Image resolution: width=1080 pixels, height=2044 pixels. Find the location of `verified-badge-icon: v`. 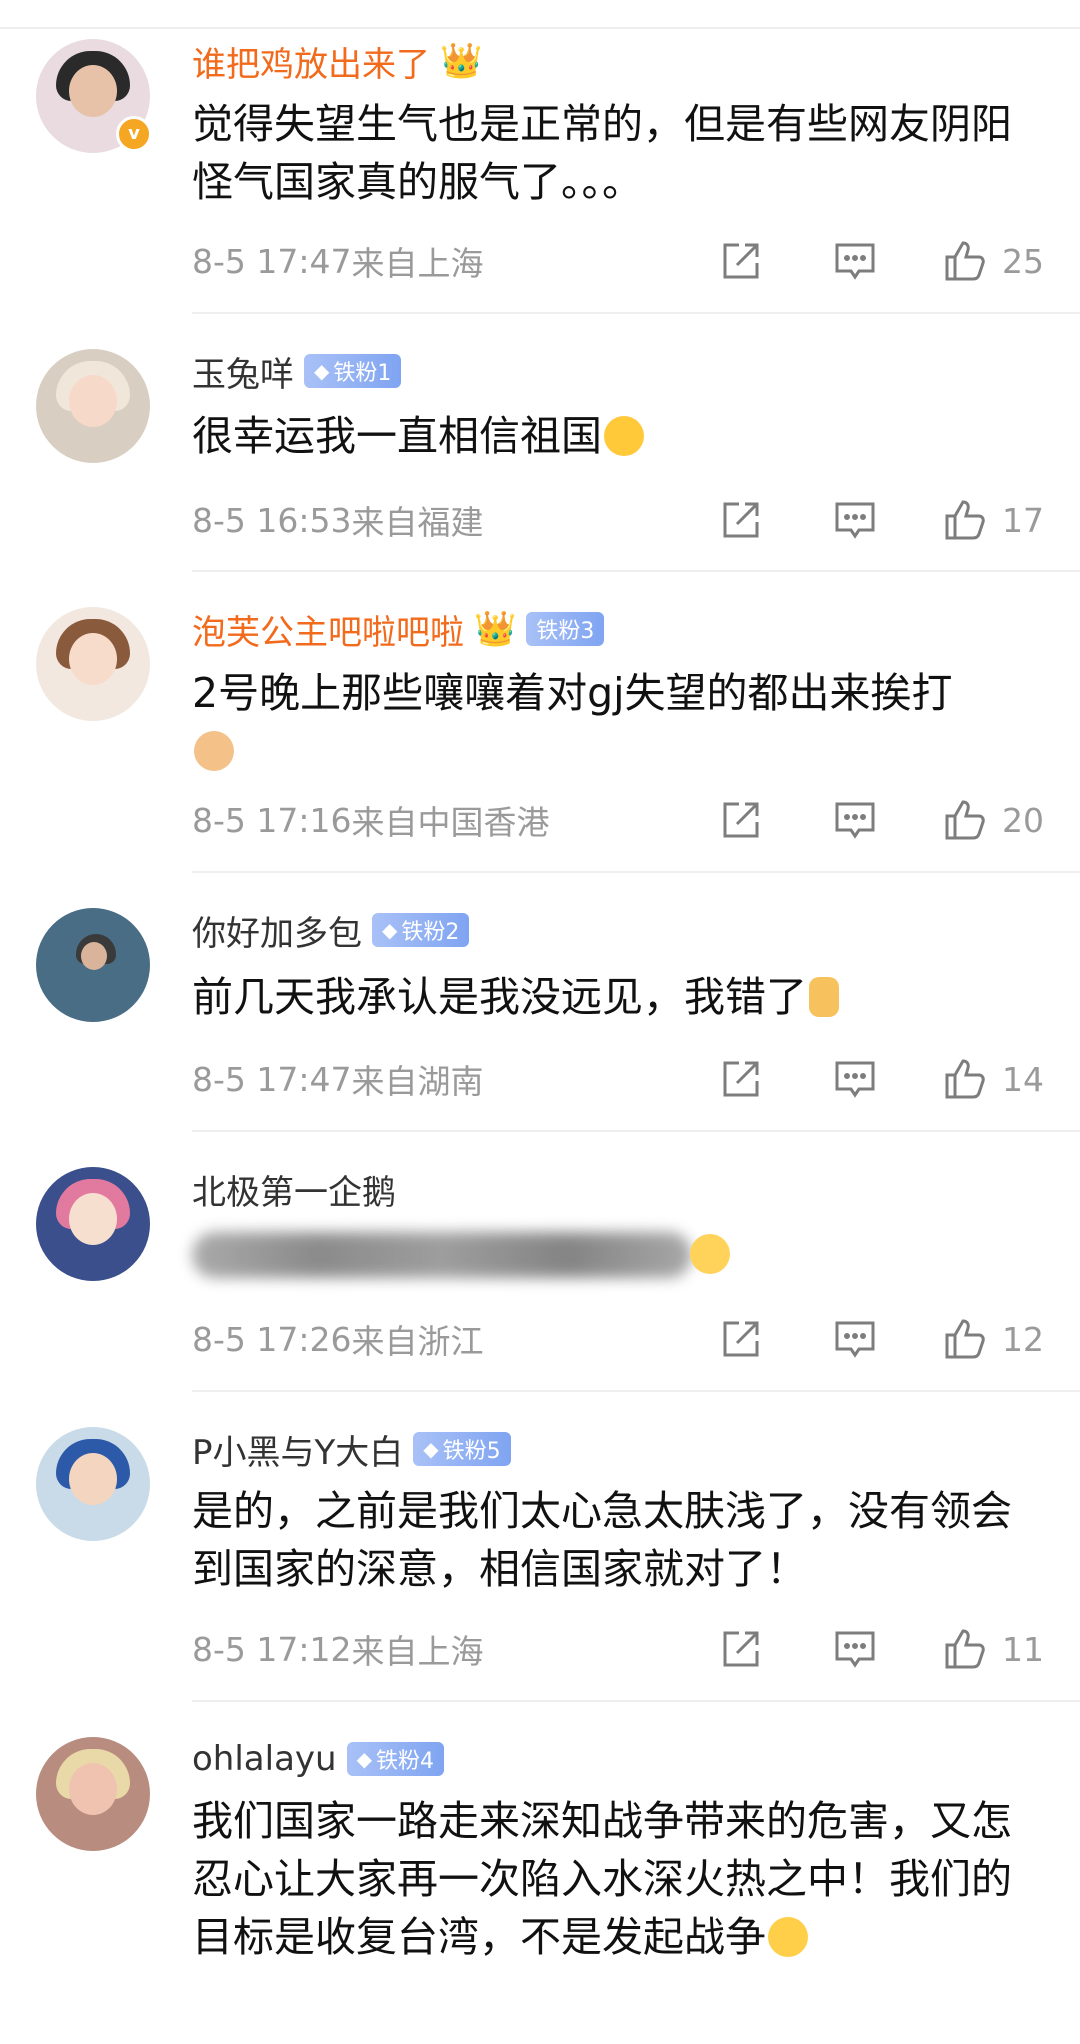

verified-badge-icon: v is located at coordinates (134, 134).